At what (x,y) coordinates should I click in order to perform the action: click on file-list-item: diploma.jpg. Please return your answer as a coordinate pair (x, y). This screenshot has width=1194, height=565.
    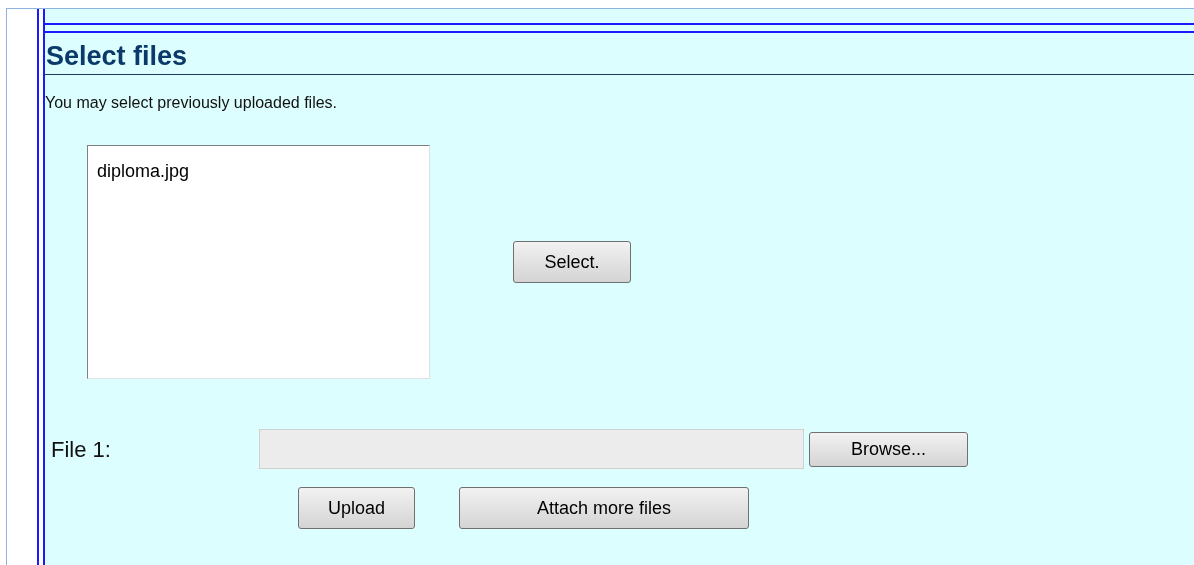
    Looking at the image, I should click on (143, 171).